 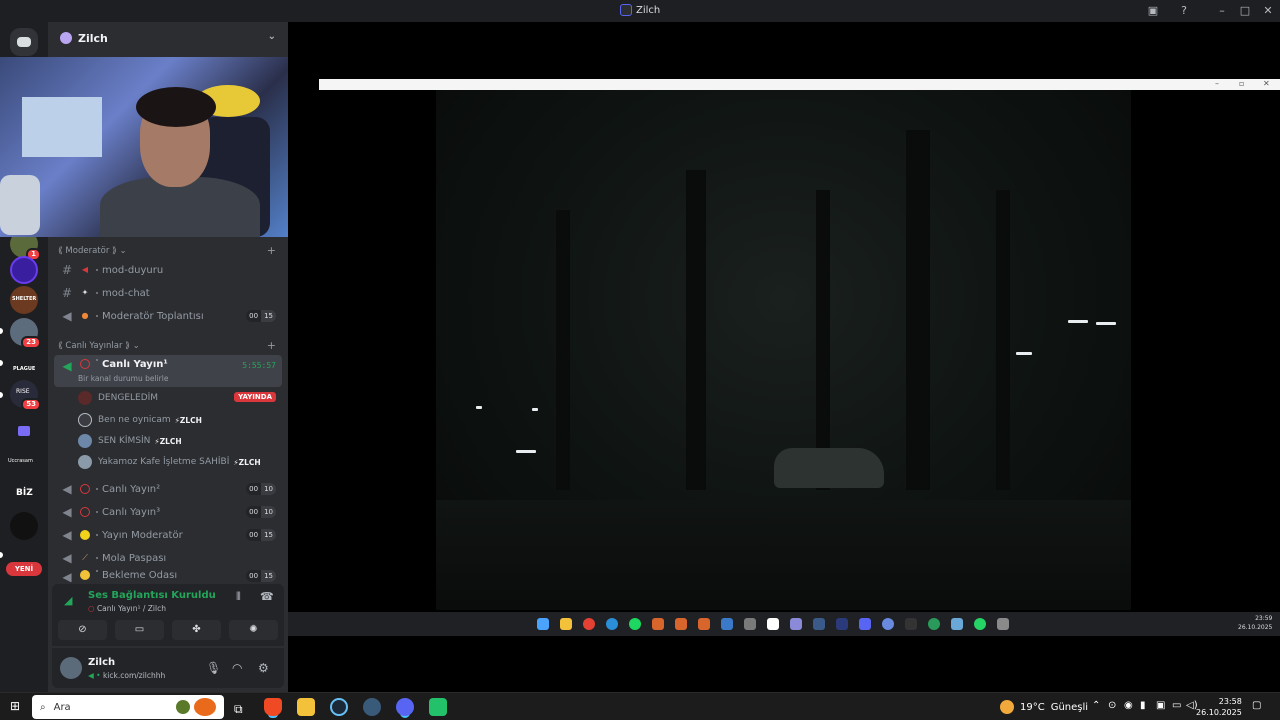 I want to click on voice-user-name: Ben ne oynicam, so click(x=134, y=420).